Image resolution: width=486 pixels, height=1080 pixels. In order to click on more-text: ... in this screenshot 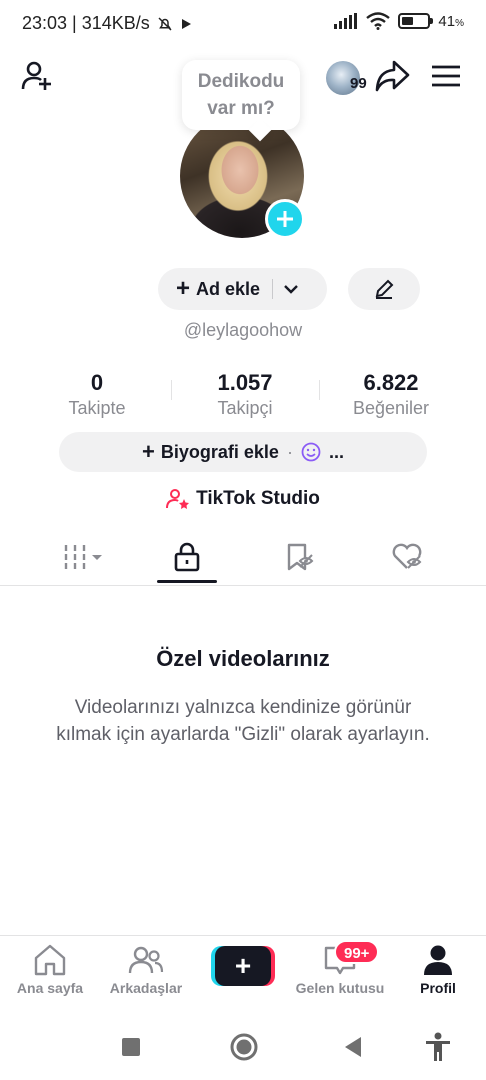, I will do `click(336, 451)`.